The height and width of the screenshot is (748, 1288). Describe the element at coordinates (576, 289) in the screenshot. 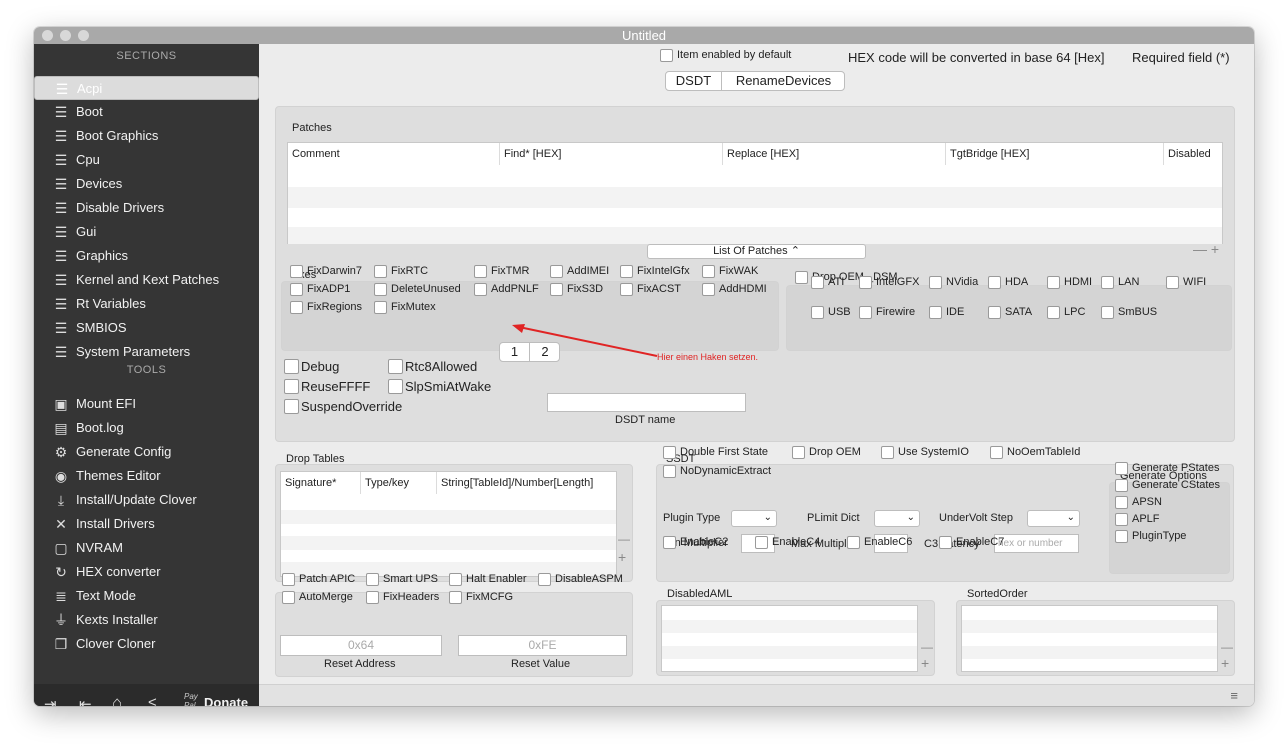

I see `fix-fixs3d-checkbox: FixS3D` at that location.